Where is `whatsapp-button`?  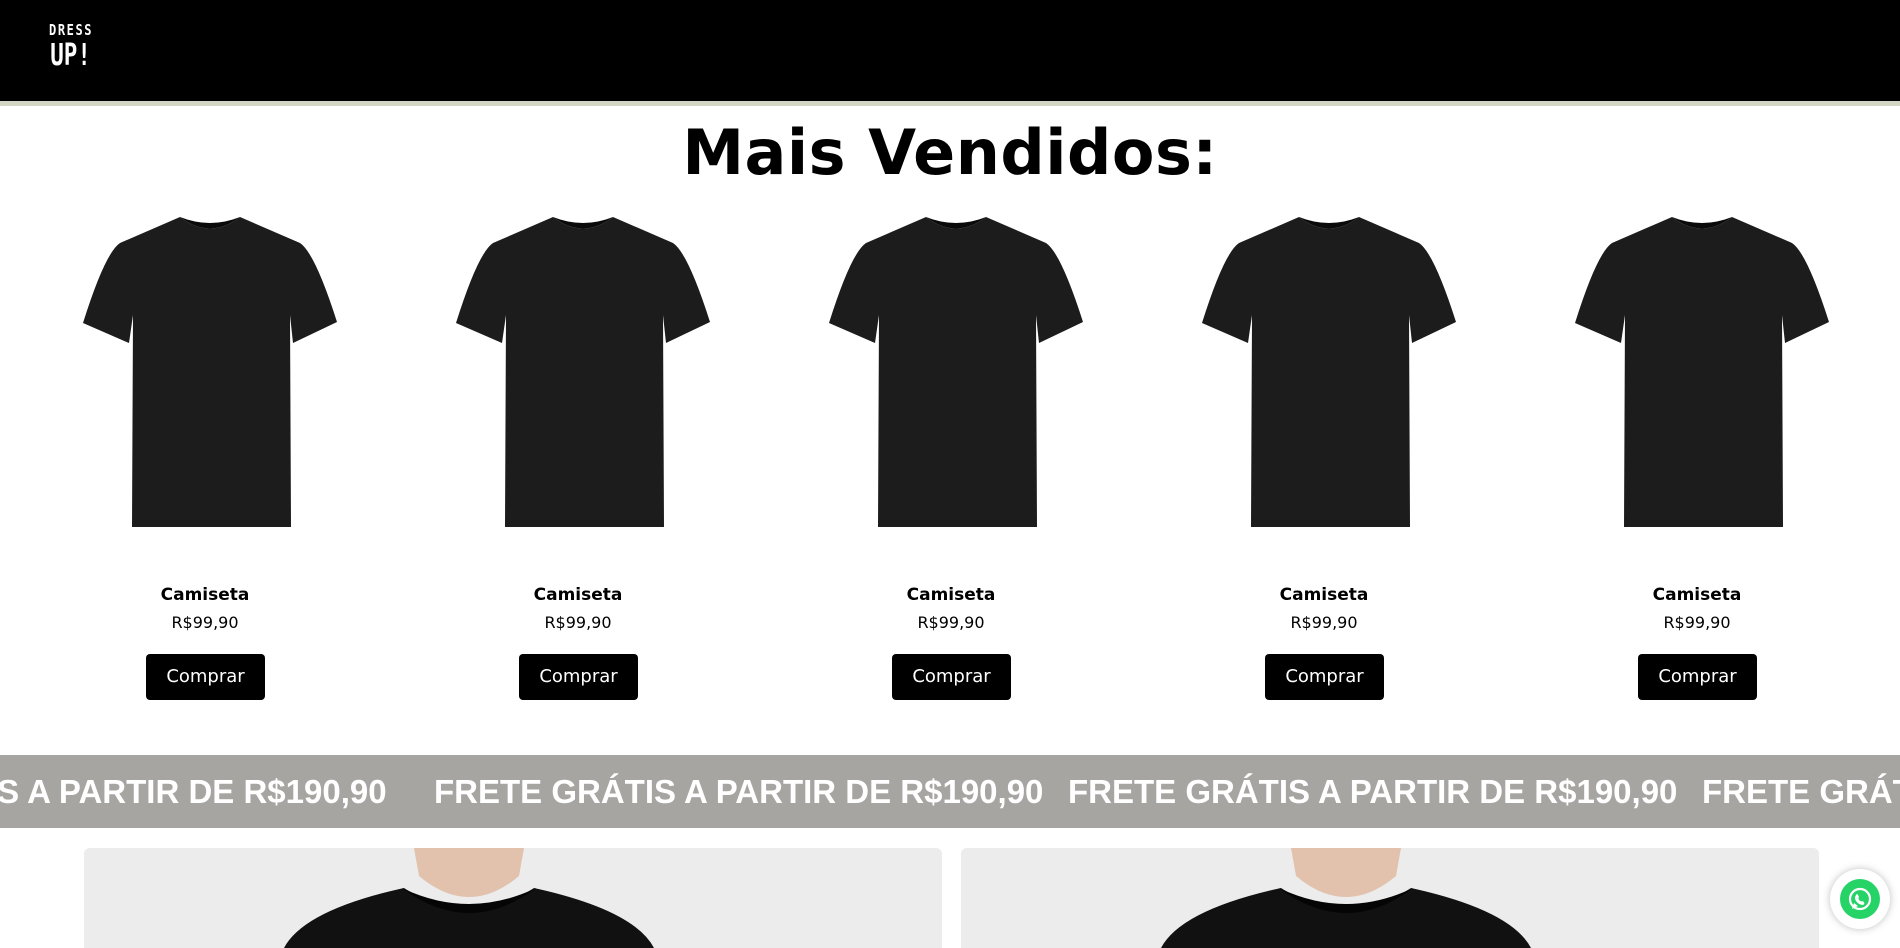 whatsapp-button is located at coordinates (1860, 899).